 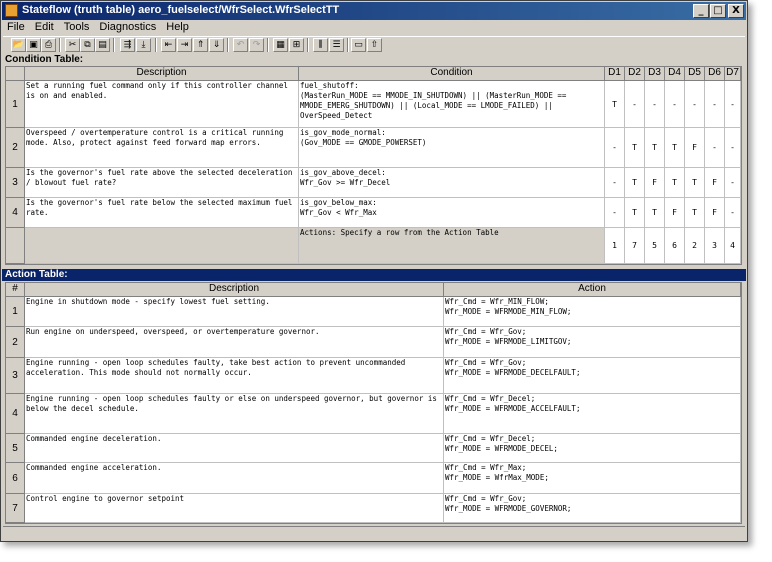 What do you see at coordinates (177, 27) in the screenshot?
I see `menu-help: Help` at bounding box center [177, 27].